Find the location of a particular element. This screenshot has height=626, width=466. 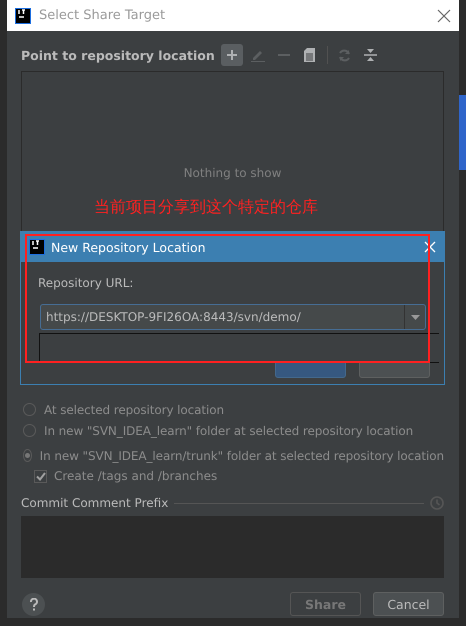

close-icon is located at coordinates (444, 15).